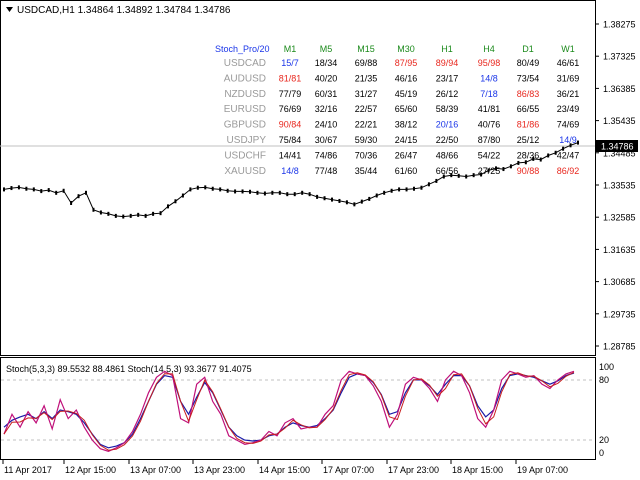  What do you see at coordinates (284, 470) in the screenshot?
I see `time-tick-label: 14 Apr 15:00` at bounding box center [284, 470].